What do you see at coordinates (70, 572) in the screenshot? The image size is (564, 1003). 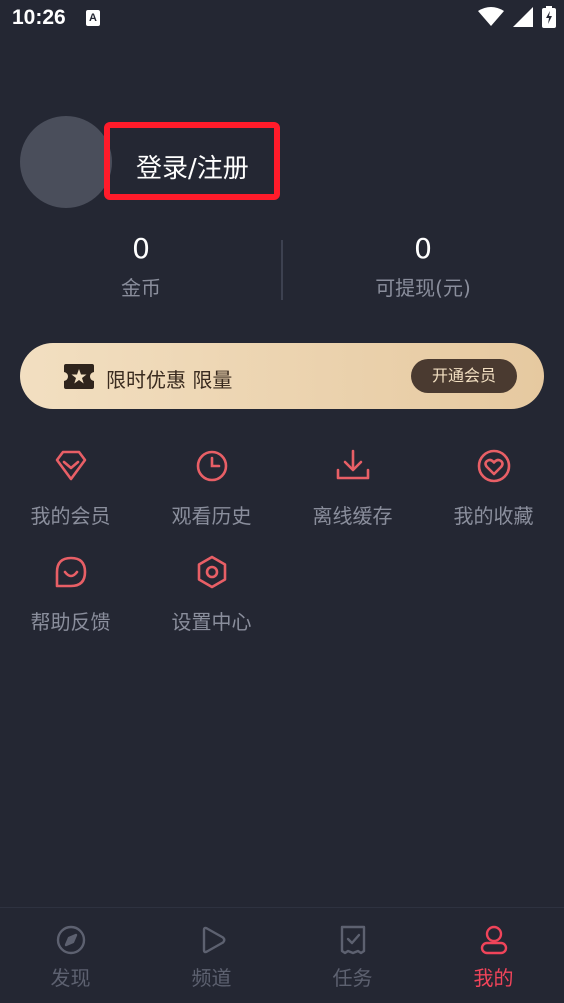 I see `chat-smile-icon` at bounding box center [70, 572].